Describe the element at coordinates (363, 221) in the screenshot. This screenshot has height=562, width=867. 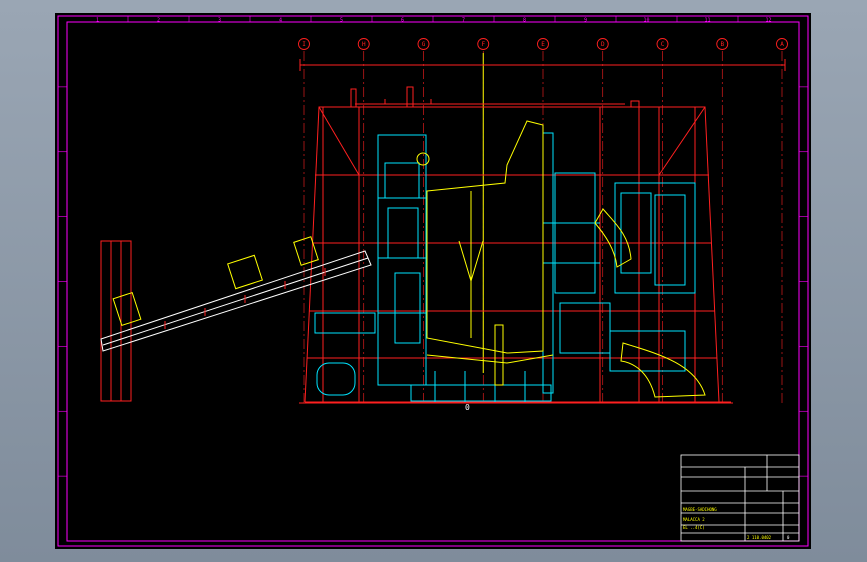
I see `column-axis-h: H` at that location.